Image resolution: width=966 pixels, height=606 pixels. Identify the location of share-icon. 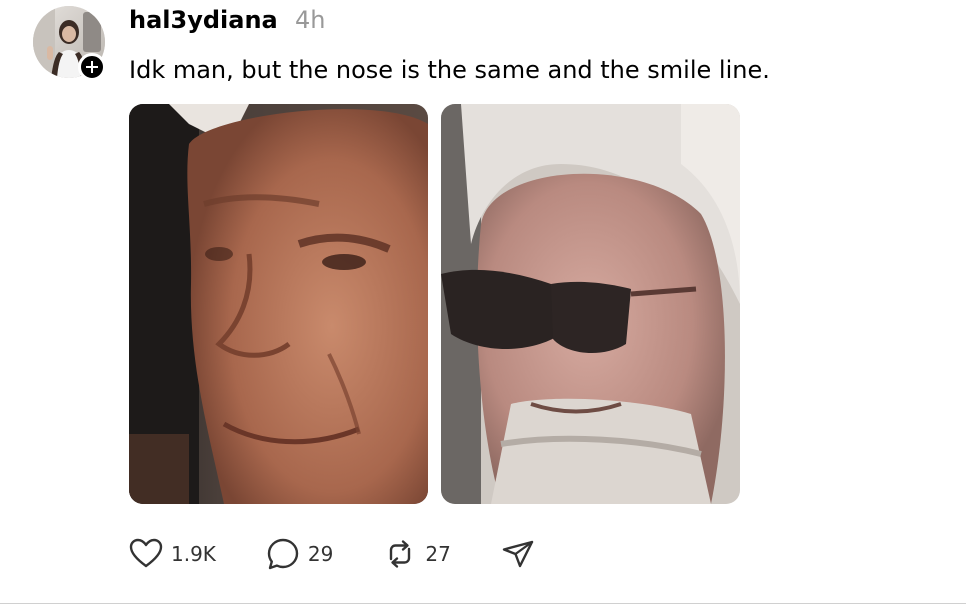
(518, 554).